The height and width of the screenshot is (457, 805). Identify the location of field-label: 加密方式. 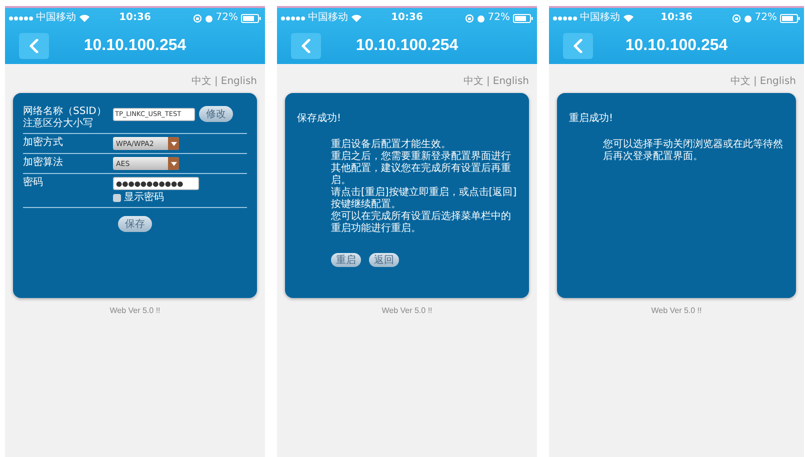
(43, 143).